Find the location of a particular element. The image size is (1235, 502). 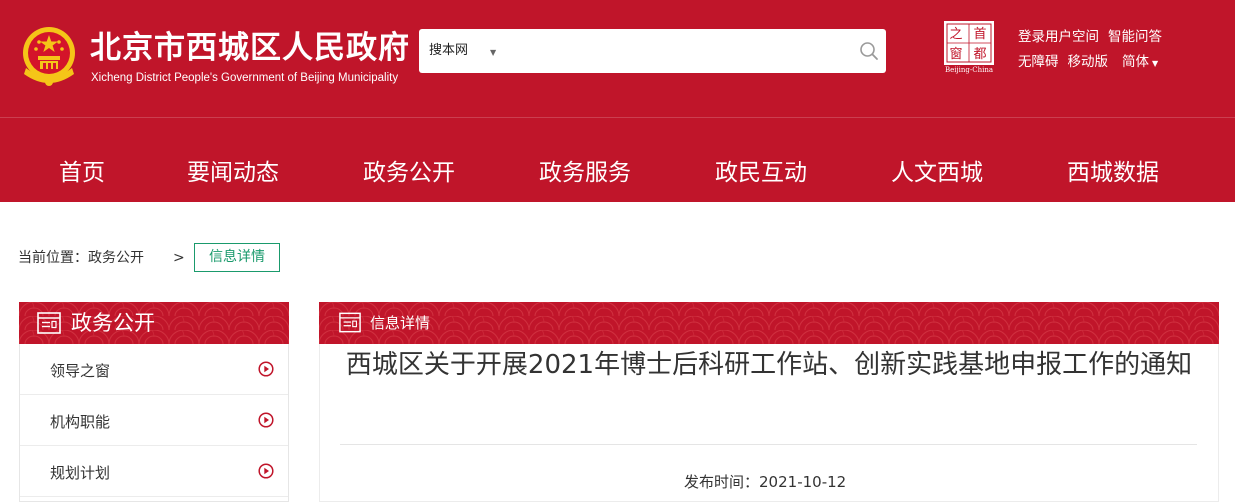

breadcrumb-prefix: 当前位置： is located at coordinates (53, 258).